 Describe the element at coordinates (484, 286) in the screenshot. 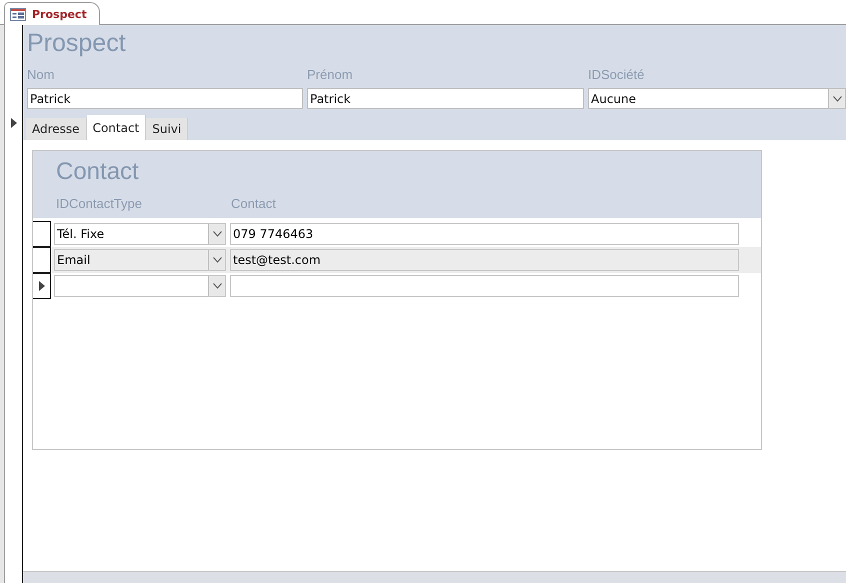

I see `text-field` at that location.